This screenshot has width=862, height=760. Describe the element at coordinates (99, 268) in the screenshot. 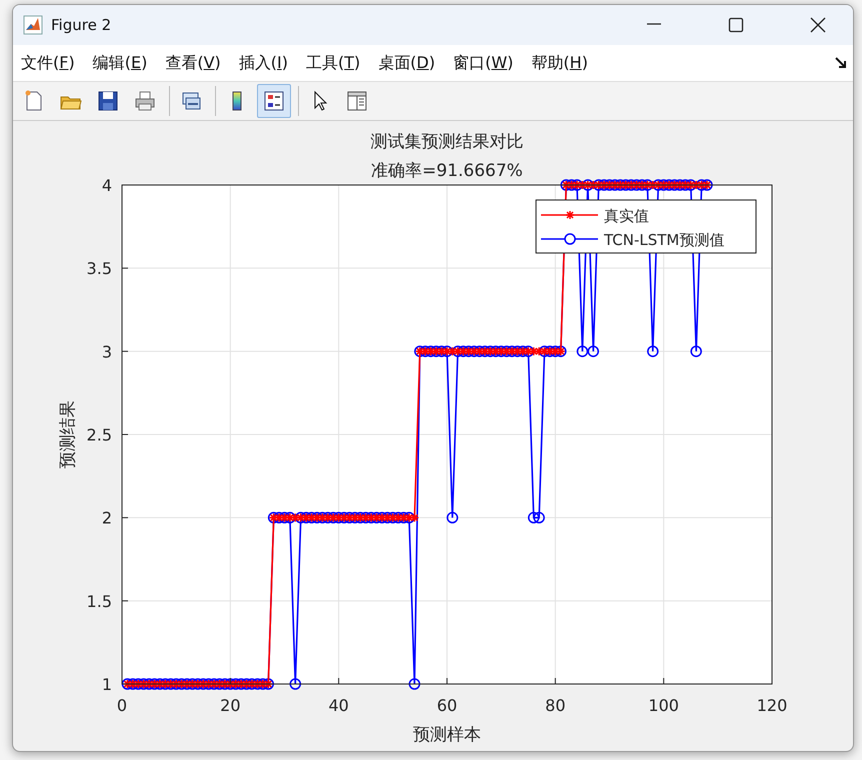

I see `tick-label: 3.5` at that location.